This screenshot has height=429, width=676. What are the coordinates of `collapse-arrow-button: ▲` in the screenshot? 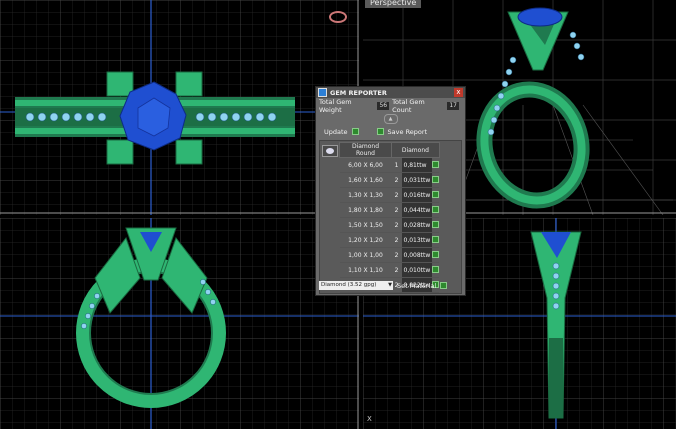 It's located at (390, 119).